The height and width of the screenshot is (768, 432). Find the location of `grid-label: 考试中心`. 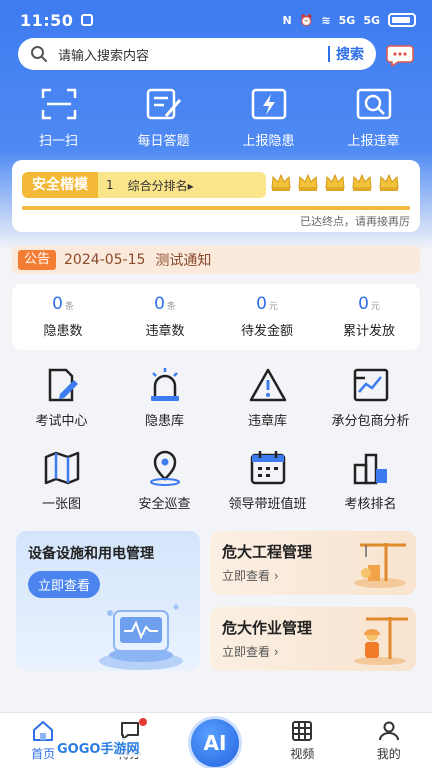

grid-label: 考试中心 is located at coordinates (61, 421).